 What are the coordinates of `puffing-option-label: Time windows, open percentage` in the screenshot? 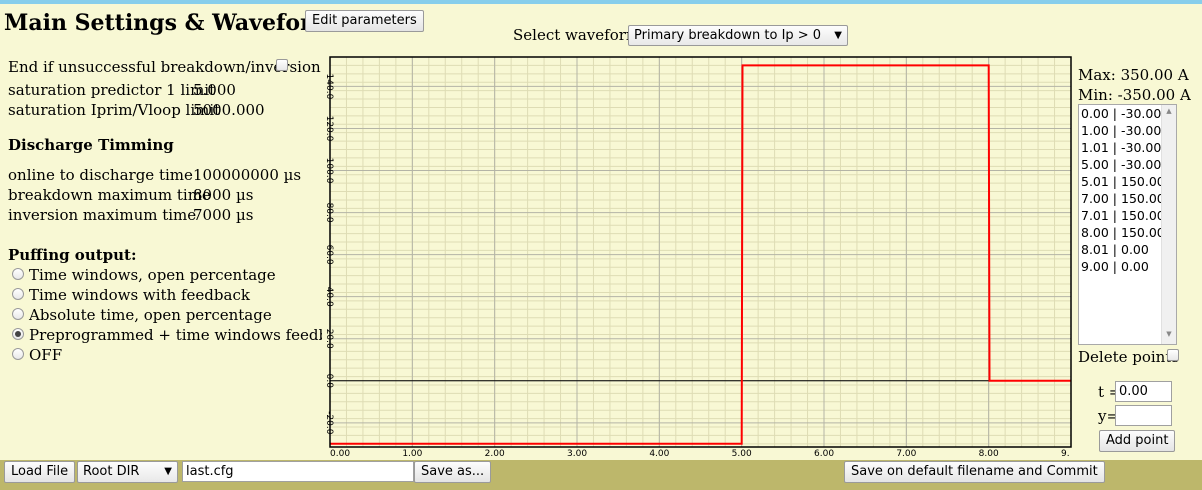 It's located at (152, 275).